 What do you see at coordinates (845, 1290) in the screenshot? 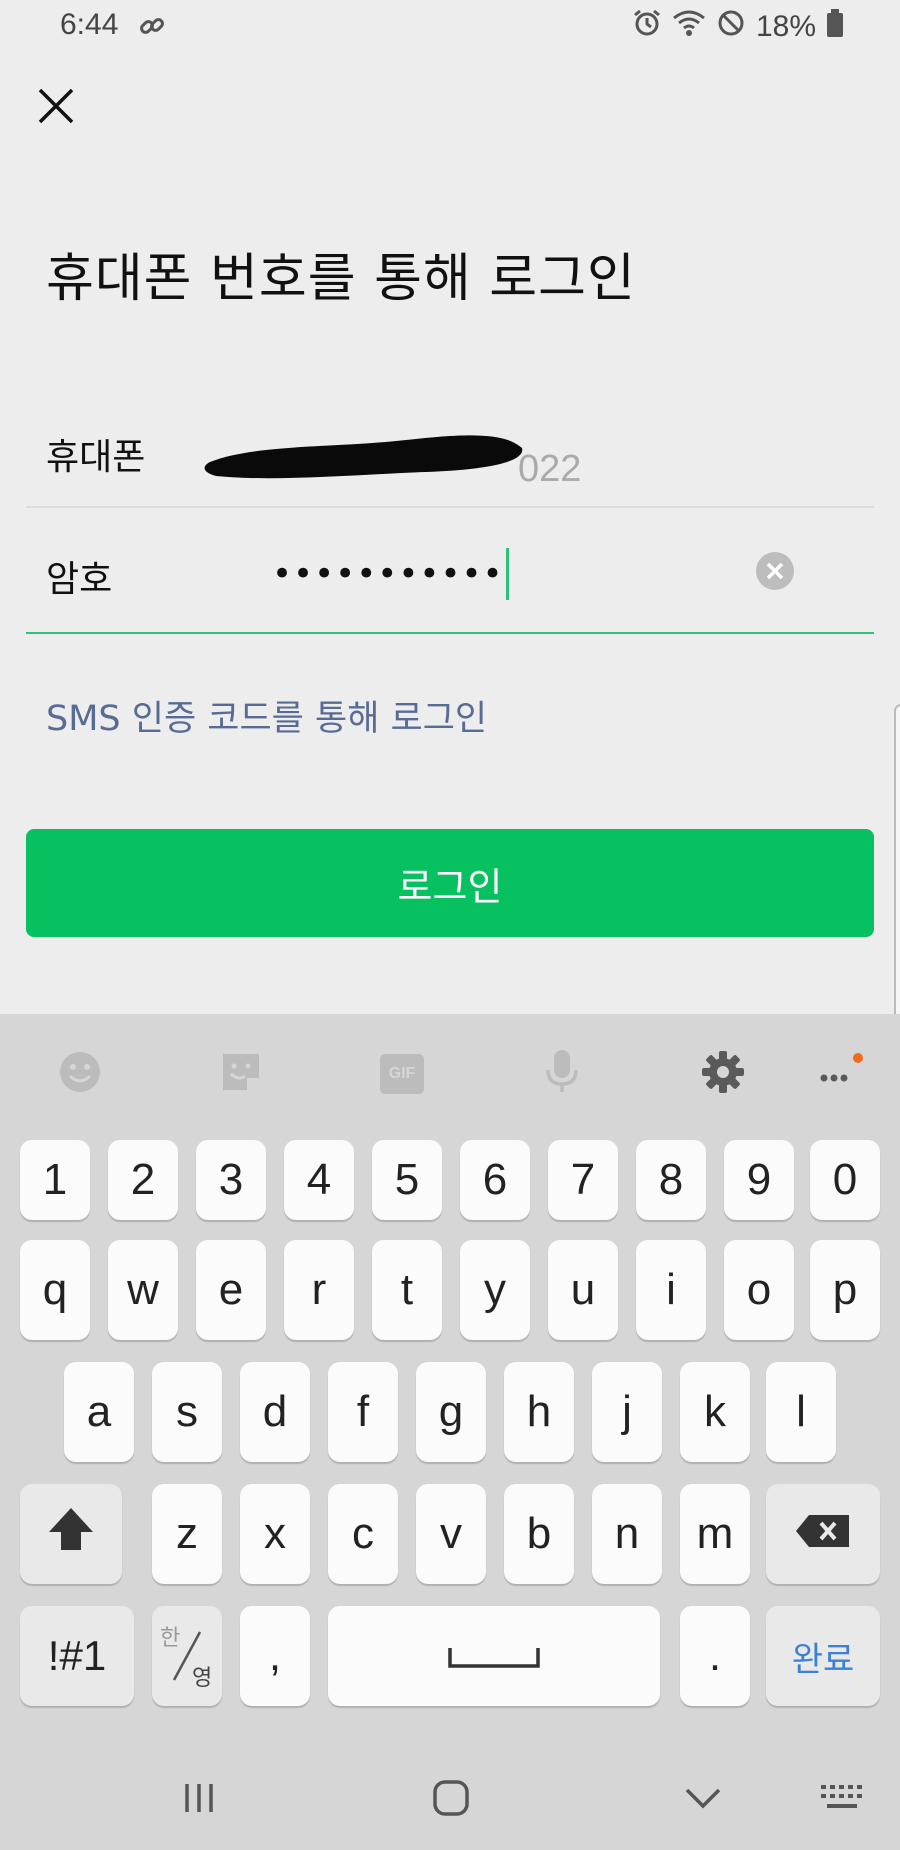
I see `key-p: p` at bounding box center [845, 1290].